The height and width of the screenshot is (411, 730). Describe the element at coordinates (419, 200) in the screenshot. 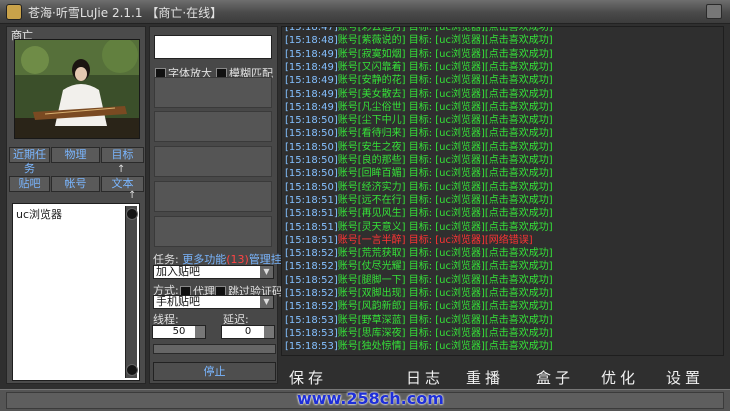

I see `log-line: [15:18:51]账号[远不在行] 目标: [uc浏览器][点击喜欢成功]` at that location.